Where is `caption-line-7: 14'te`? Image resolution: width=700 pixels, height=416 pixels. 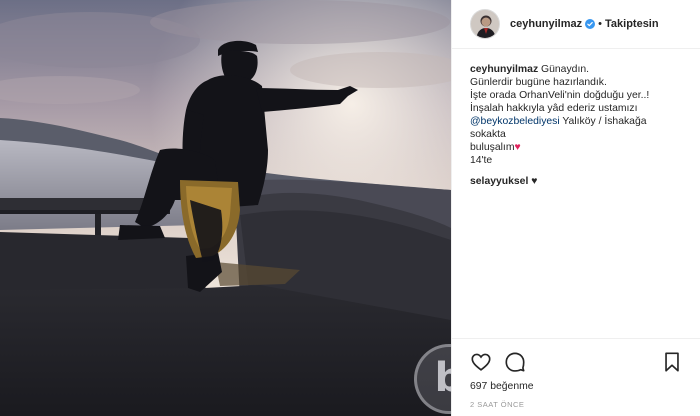
caption-line-7: 14'te is located at coordinates (481, 160).